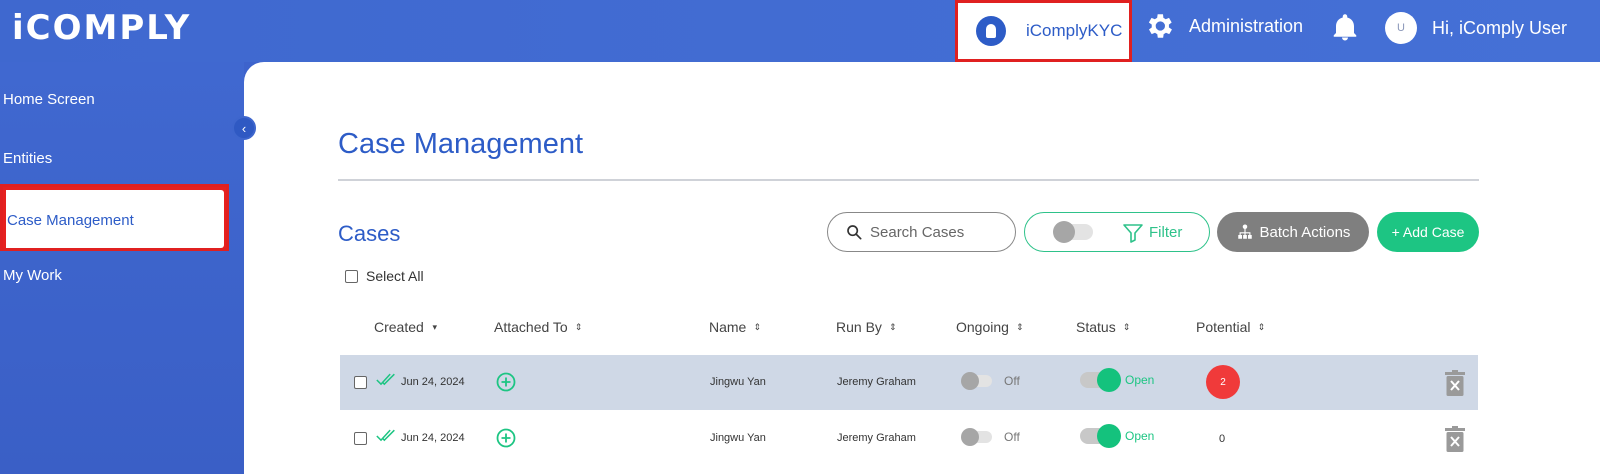 This screenshot has width=1600, height=474. What do you see at coordinates (908, 180) in the screenshot?
I see `title-divider` at bounding box center [908, 180].